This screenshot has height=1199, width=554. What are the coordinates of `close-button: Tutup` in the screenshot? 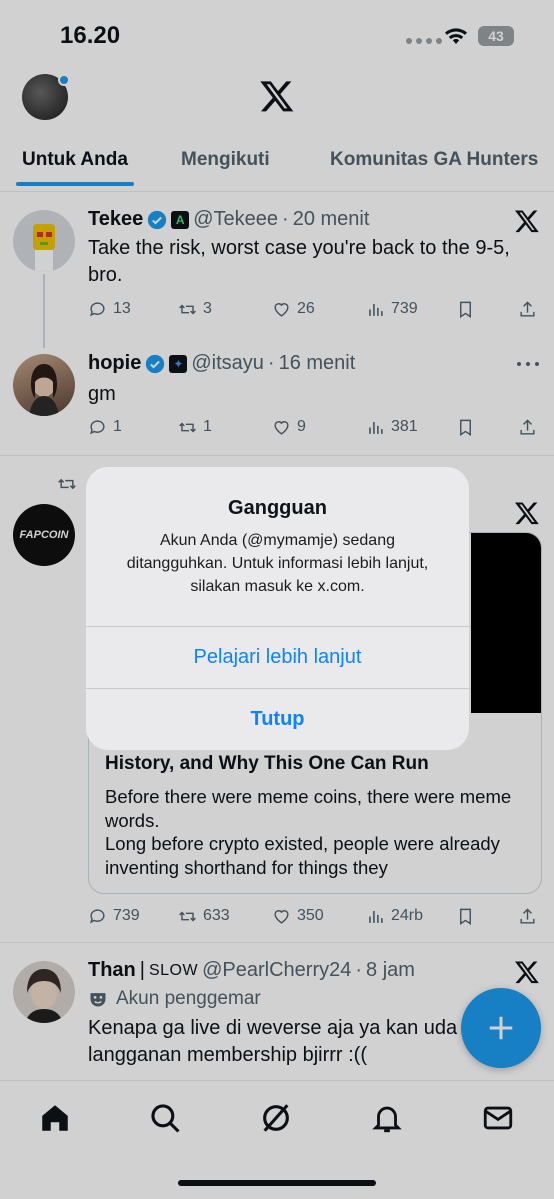 It's located at (277, 719).